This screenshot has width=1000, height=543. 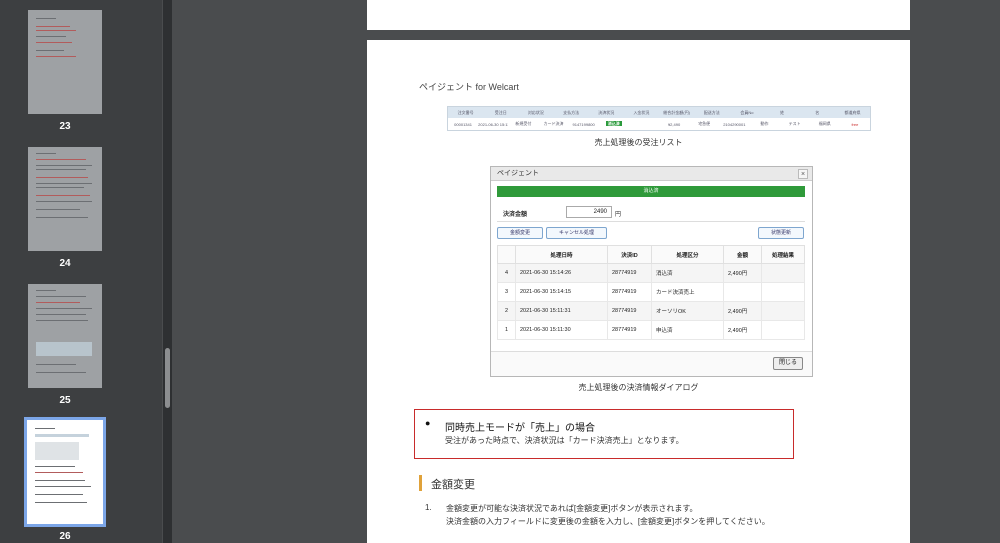 I want to click on thumbnail-page-25: 25, so click(x=65, y=345).